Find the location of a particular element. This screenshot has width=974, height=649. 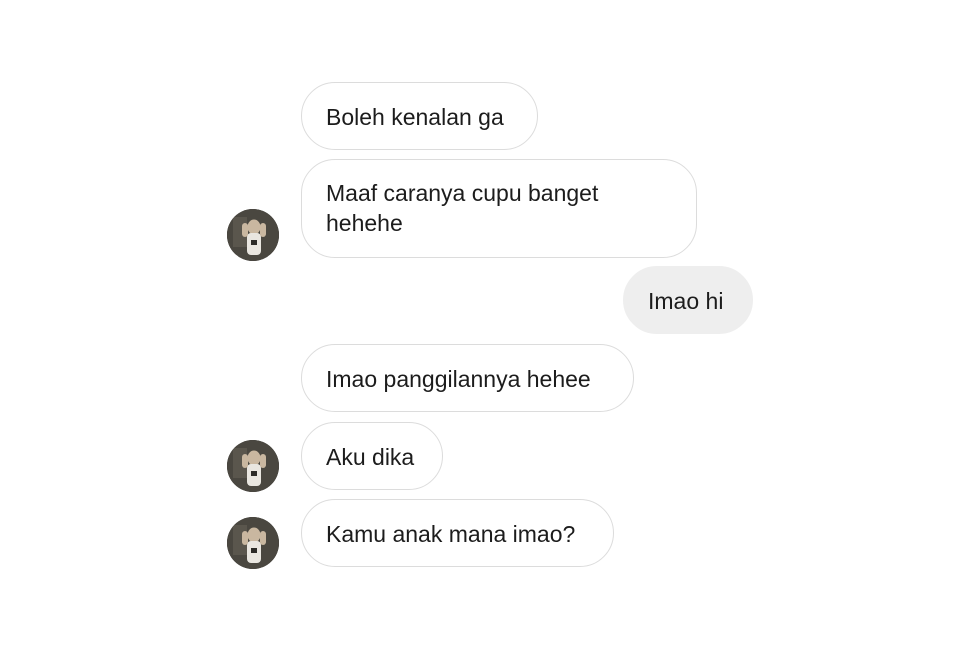

incoming-message: Boleh kenalan ga is located at coordinates (419, 116).